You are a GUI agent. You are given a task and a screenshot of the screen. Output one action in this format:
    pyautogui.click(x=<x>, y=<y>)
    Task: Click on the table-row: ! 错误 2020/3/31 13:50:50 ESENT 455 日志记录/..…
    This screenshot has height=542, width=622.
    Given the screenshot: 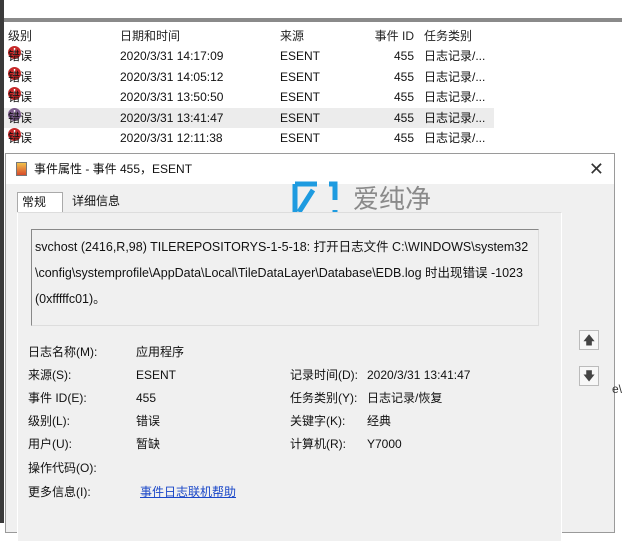 What is the action you would take?
    pyautogui.click(x=249, y=97)
    